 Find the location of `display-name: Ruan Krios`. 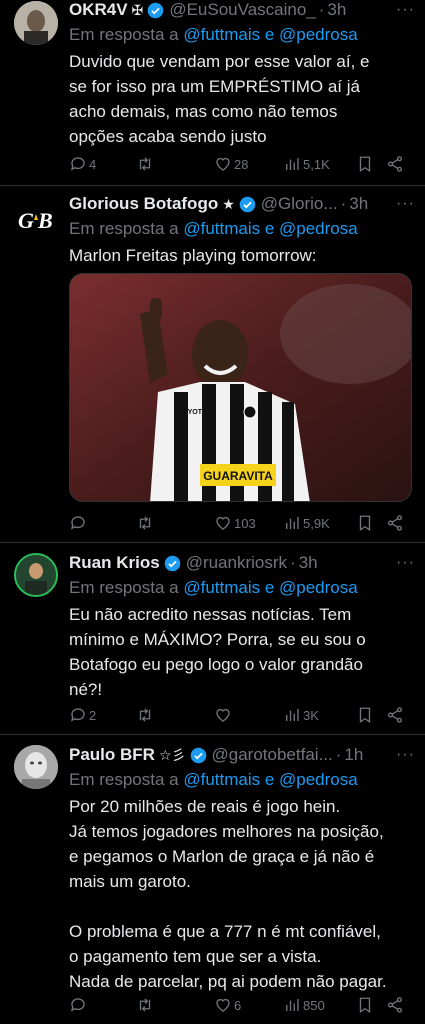

display-name: Ruan Krios is located at coordinates (114, 563).